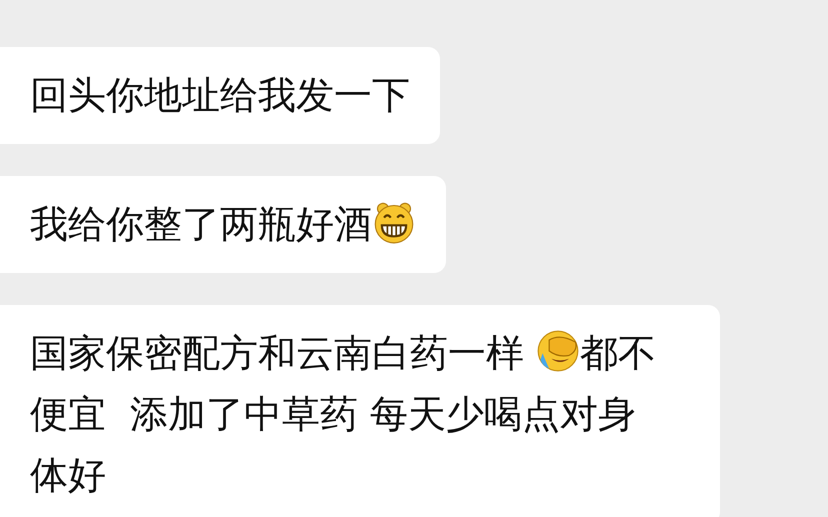 Image resolution: width=828 pixels, height=517 pixels. Describe the element at coordinates (558, 351) in the screenshot. I see `crying-face-icon` at that location.